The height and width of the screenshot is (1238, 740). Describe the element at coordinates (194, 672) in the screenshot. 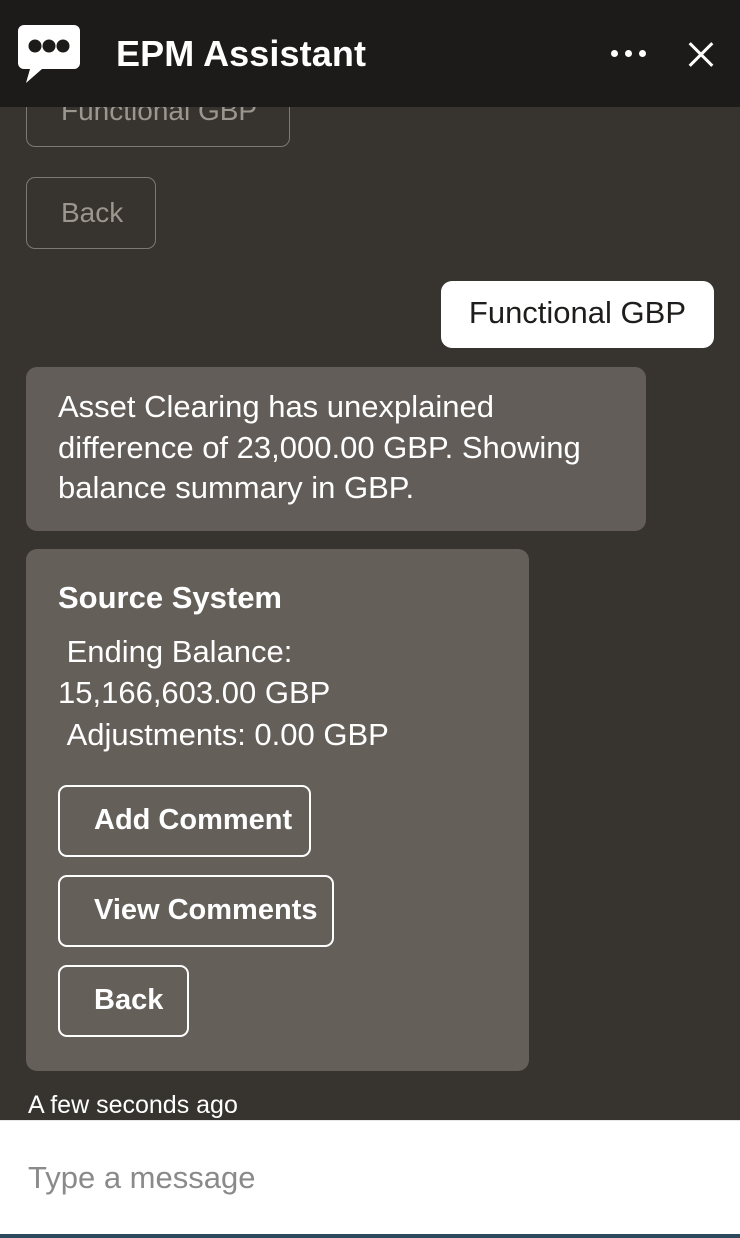

I see `card-line-ending-balance: Ending Balance: 15,166,603.00 GBP` at that location.